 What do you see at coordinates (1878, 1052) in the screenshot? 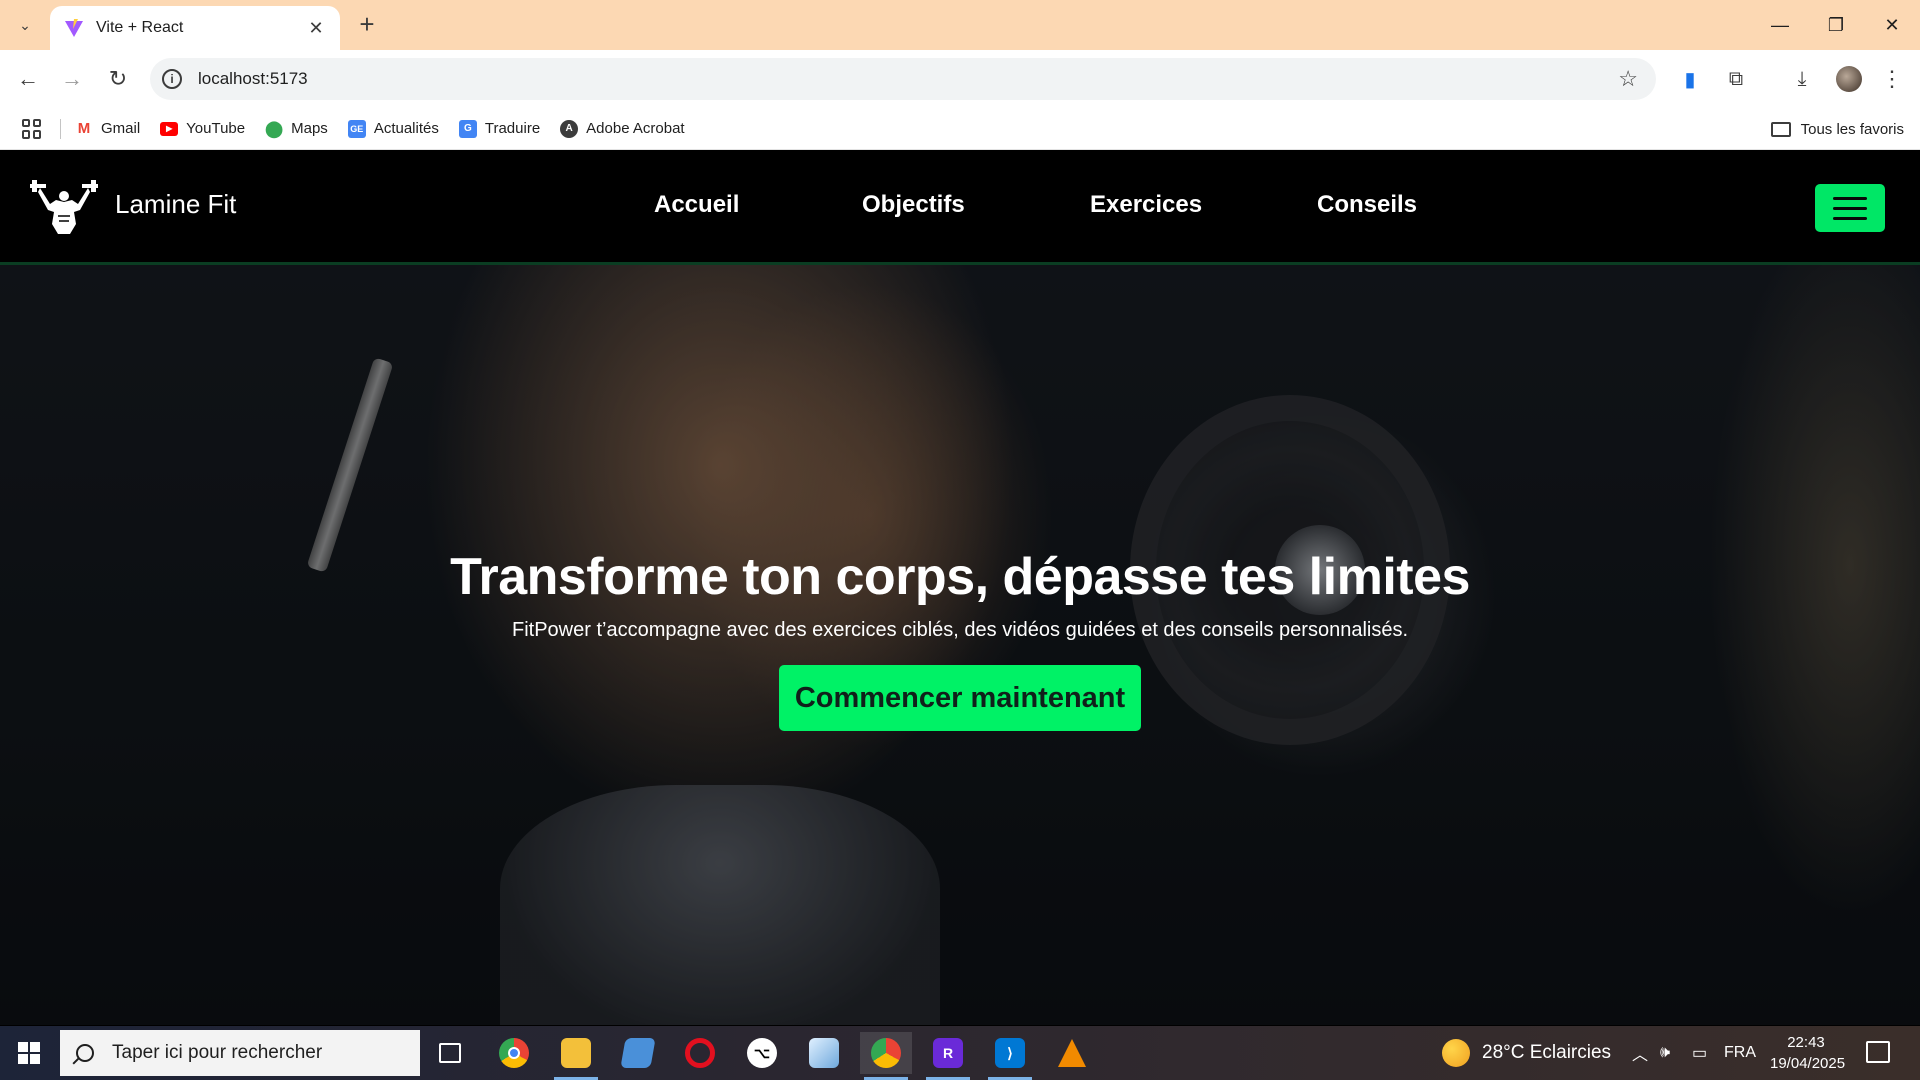
I see `notifications-icon` at bounding box center [1878, 1052].